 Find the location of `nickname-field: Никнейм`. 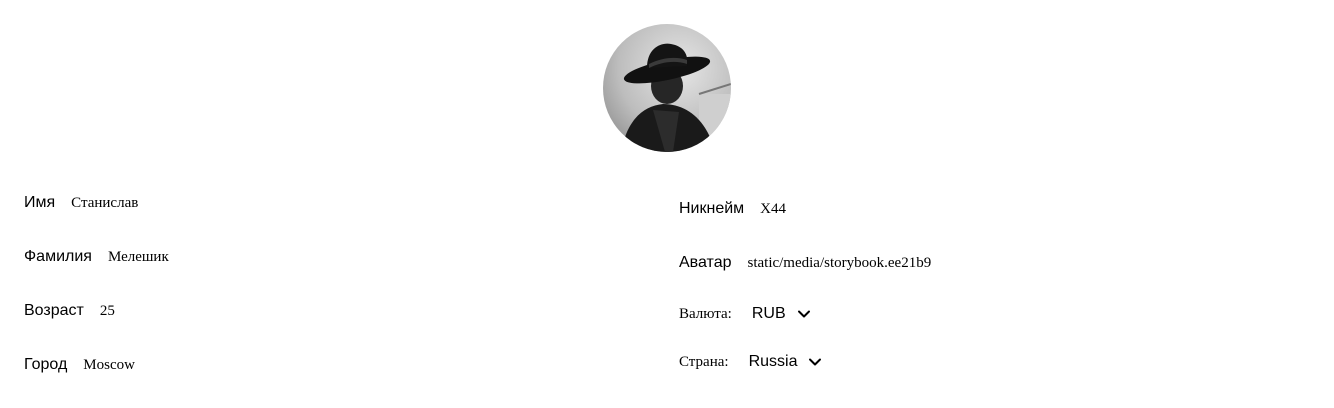

nickname-field: Никнейм is located at coordinates (780, 209).